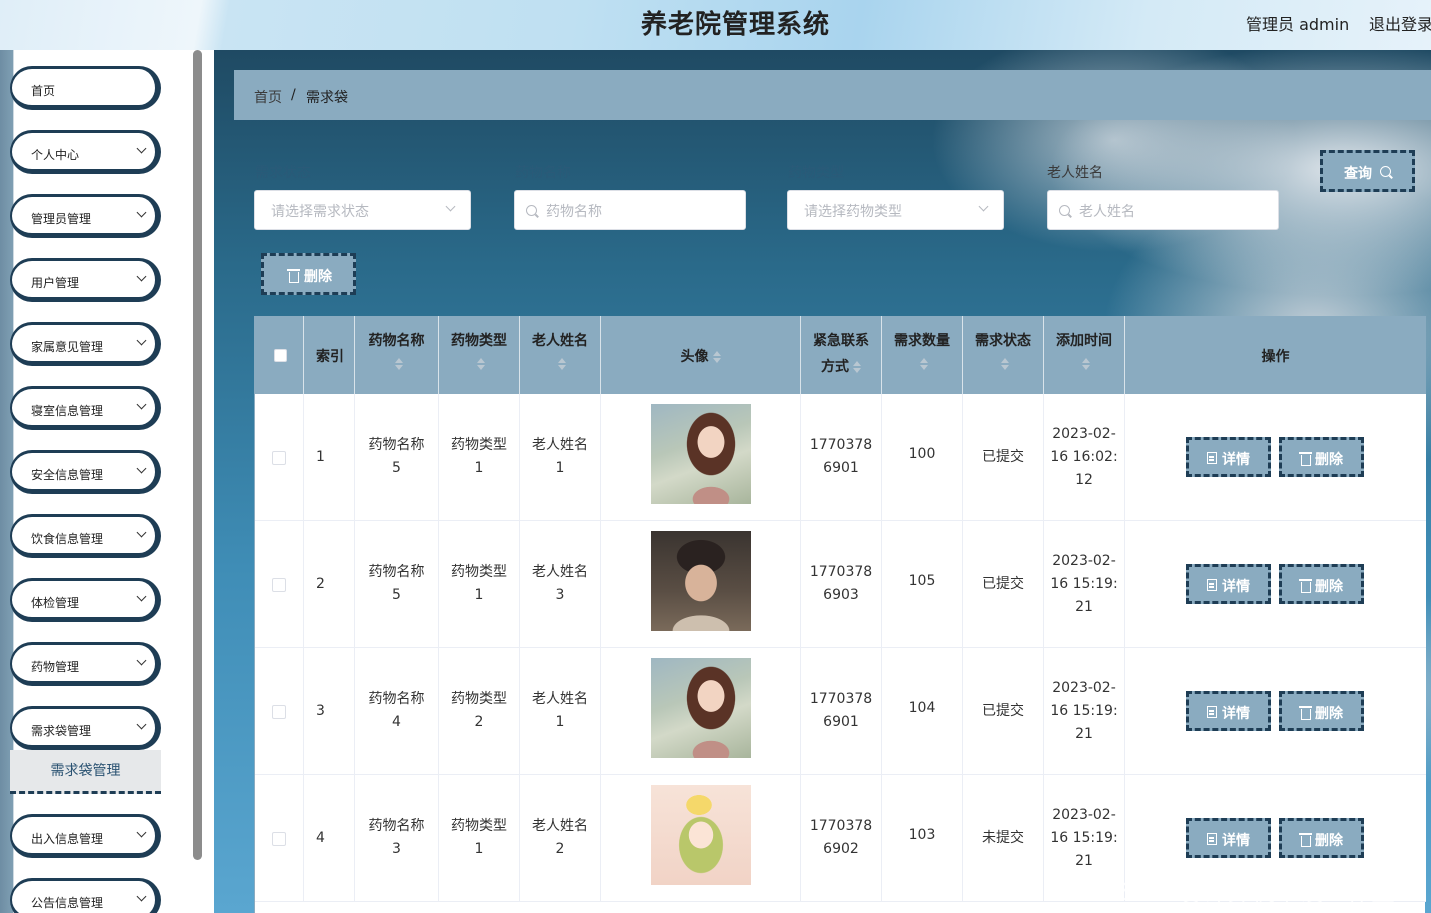  I want to click on added-time-line-2: 16 15:19:, so click(1084, 838).